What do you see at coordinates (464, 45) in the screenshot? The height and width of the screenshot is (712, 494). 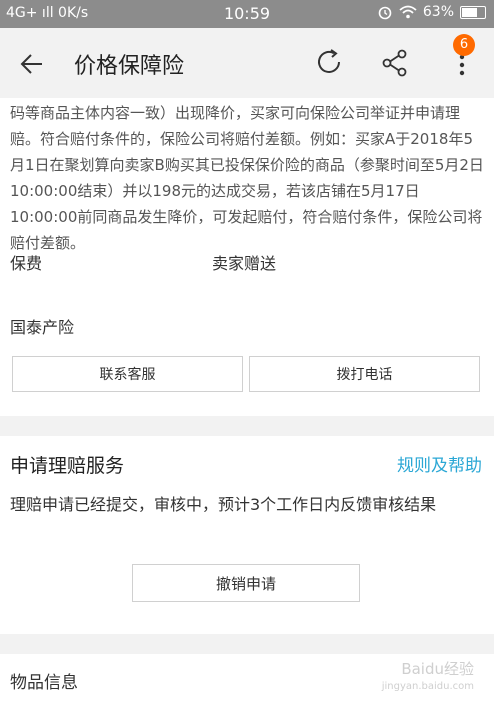 I see `notification-badge: 6` at bounding box center [464, 45].